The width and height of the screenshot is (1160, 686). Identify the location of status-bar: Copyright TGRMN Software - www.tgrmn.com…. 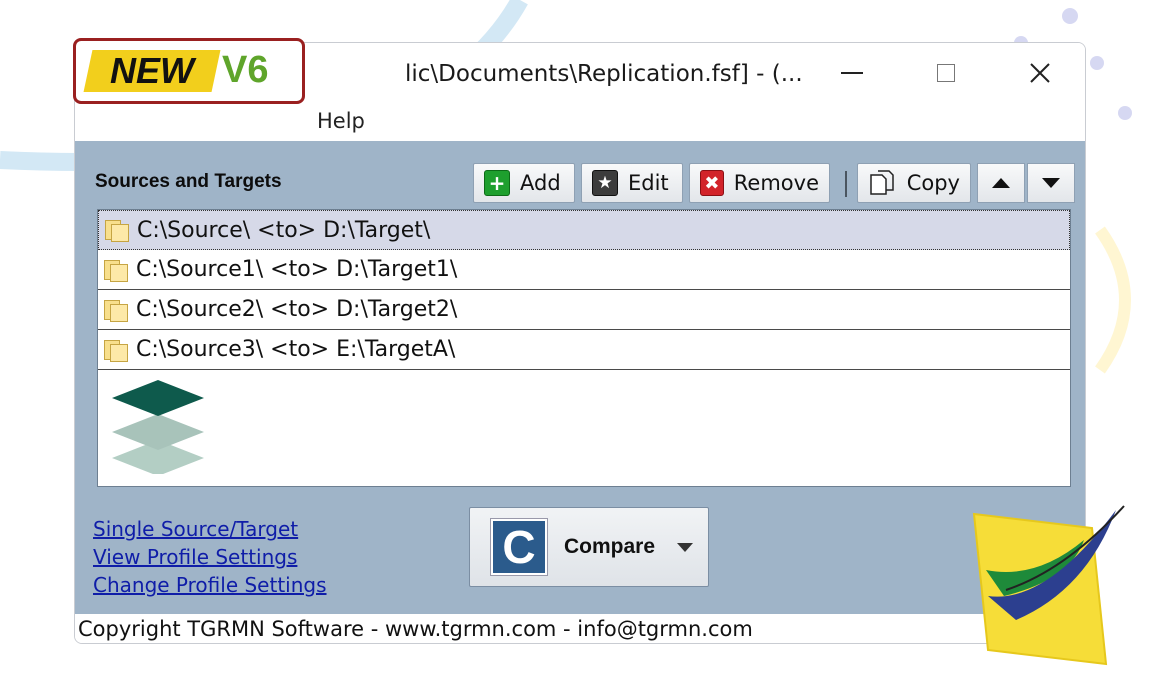
(580, 628).